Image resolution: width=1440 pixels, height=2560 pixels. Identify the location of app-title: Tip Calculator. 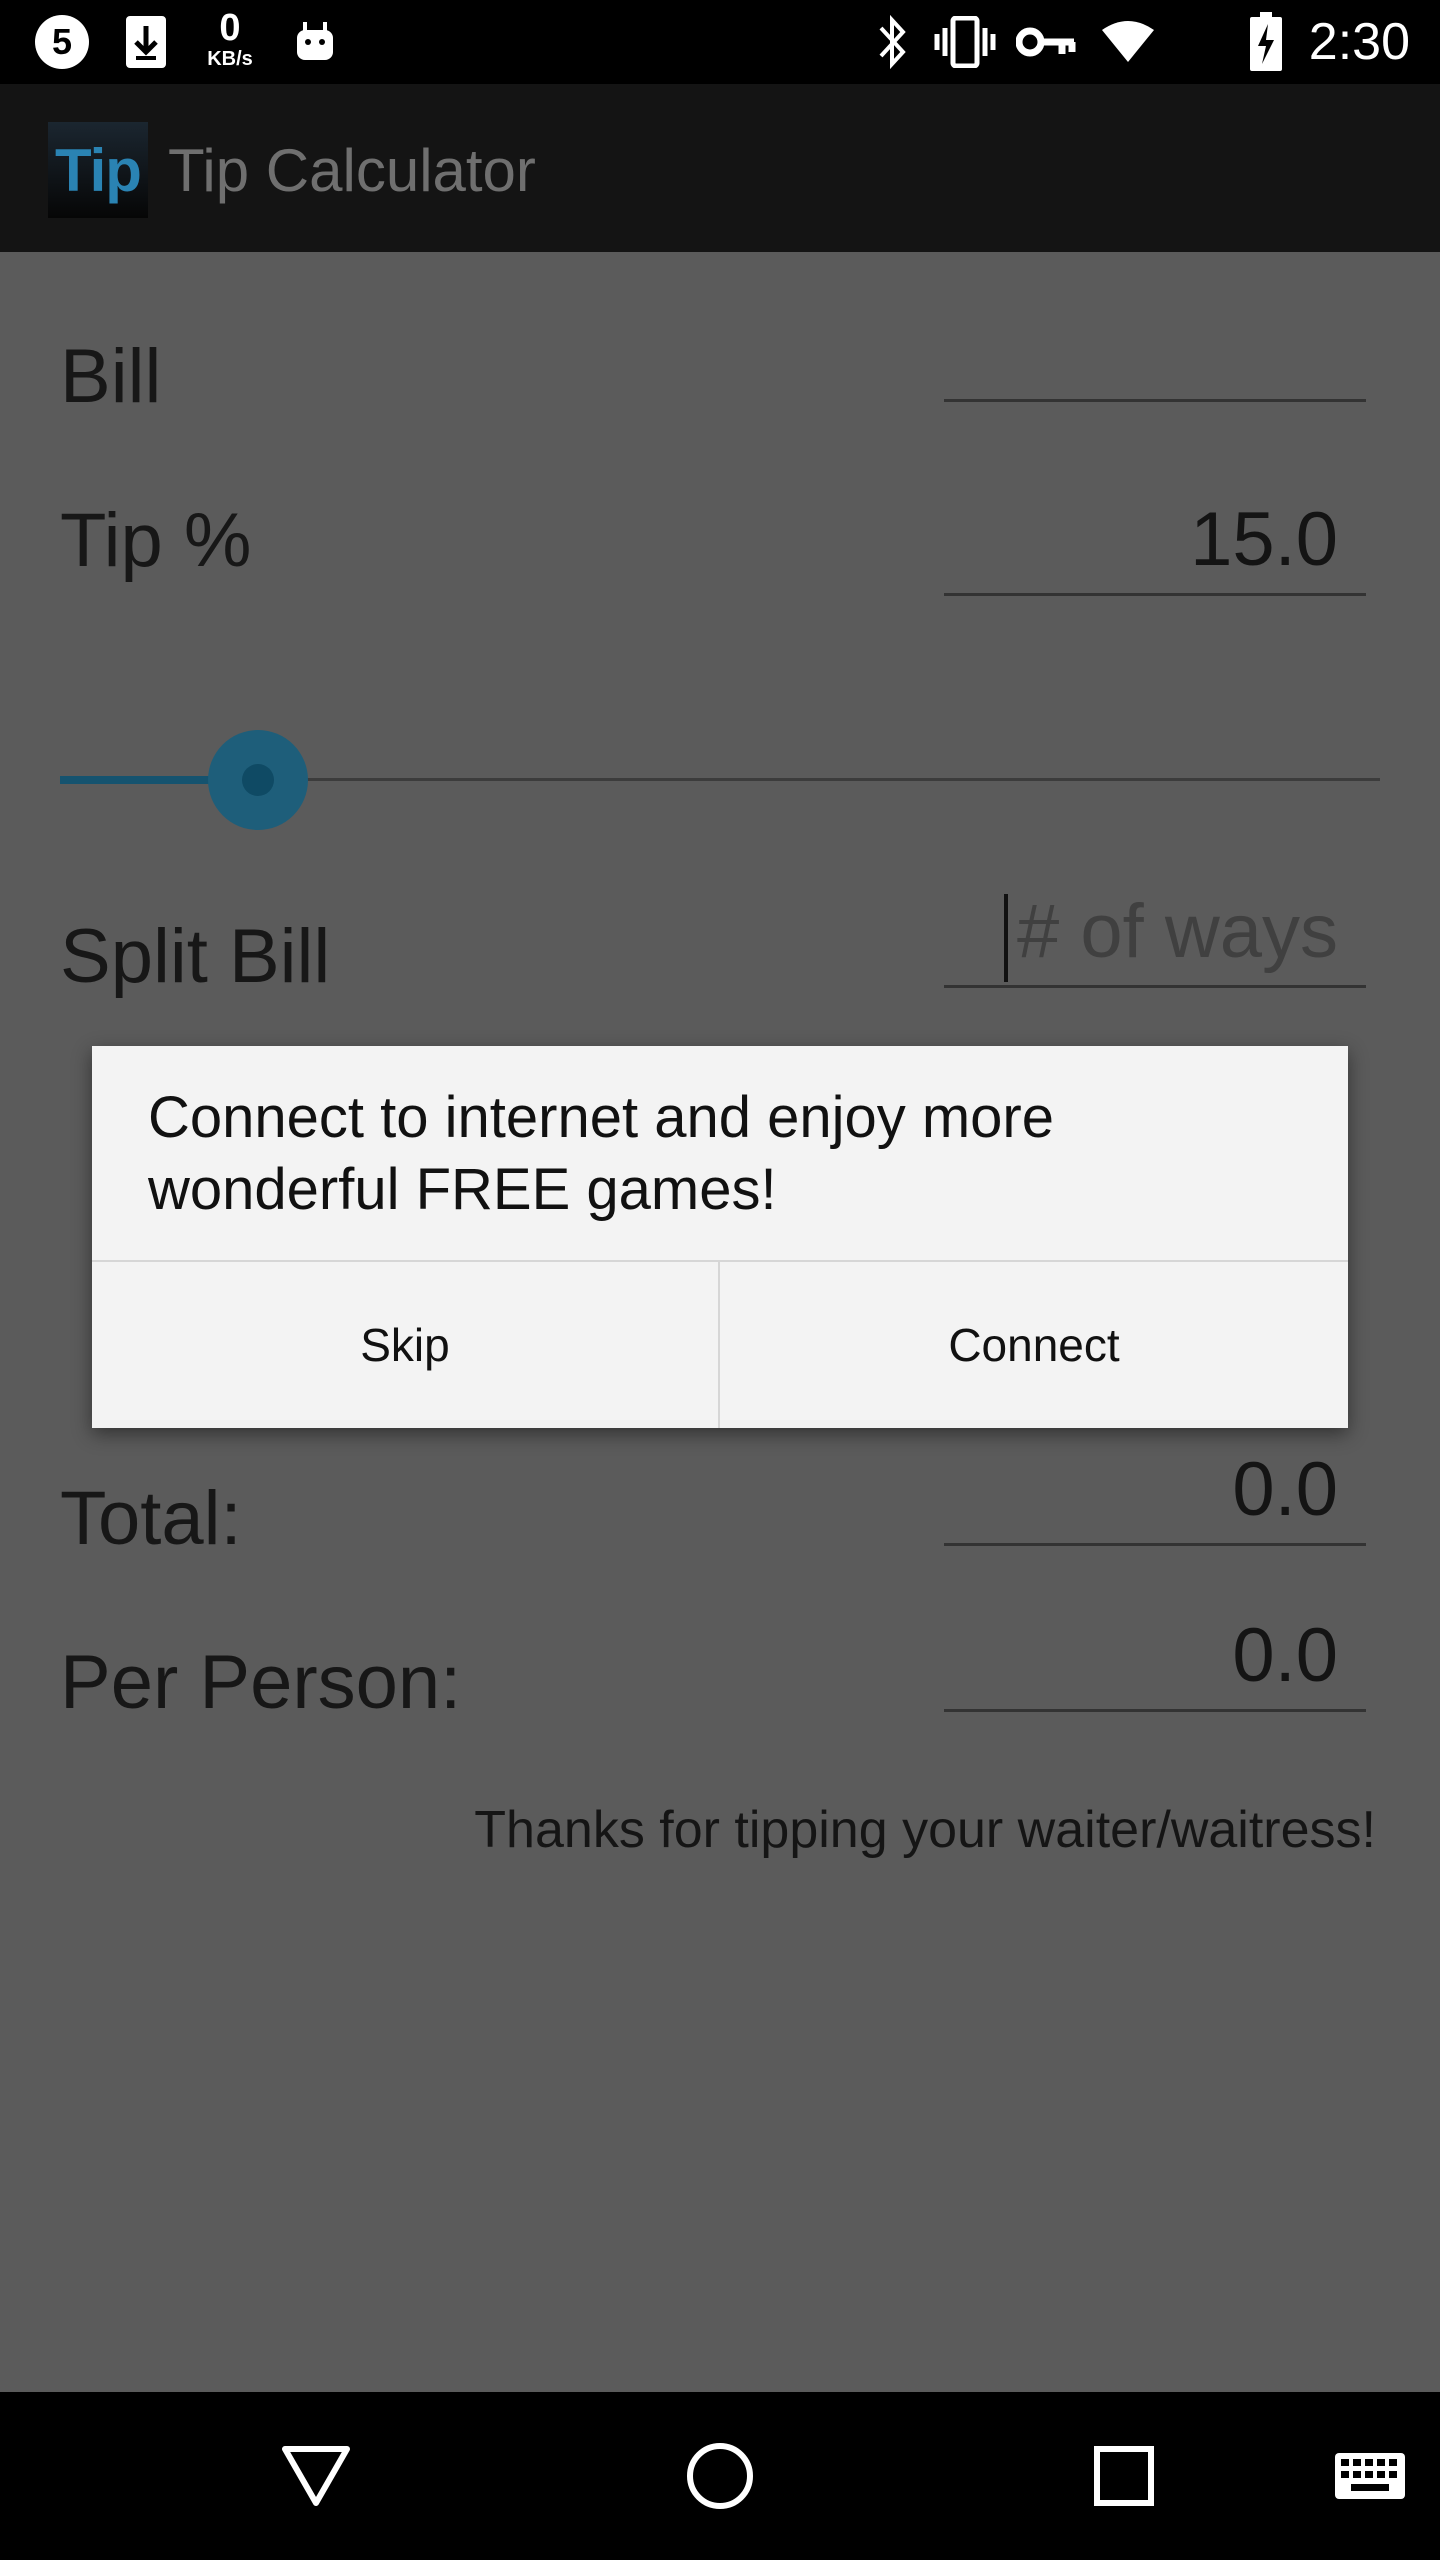
(352, 170).